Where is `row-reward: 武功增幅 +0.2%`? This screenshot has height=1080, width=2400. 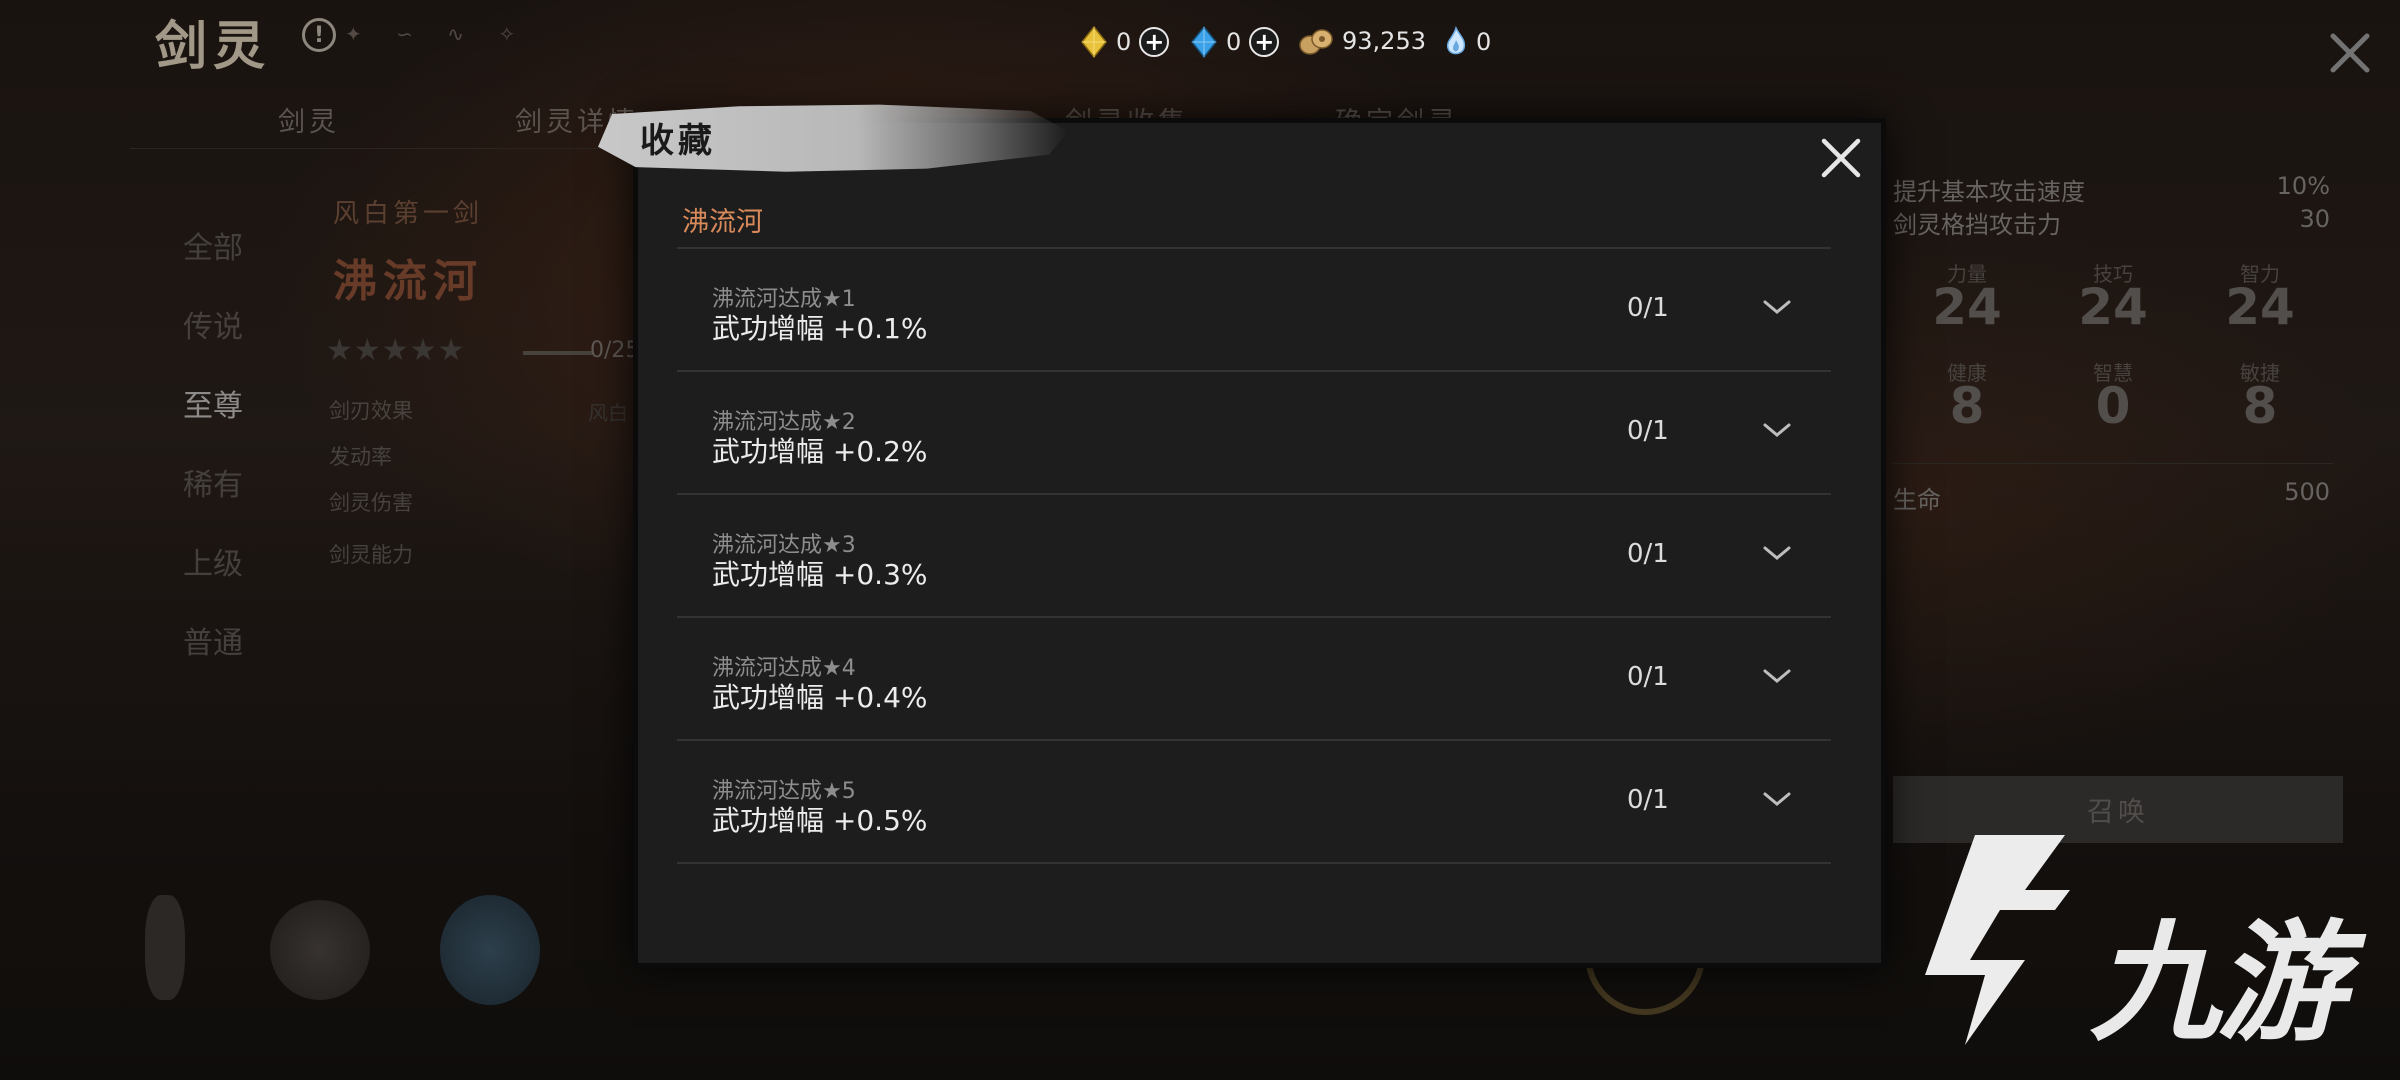
row-reward: 武功增幅 +0.2% is located at coordinates (820, 451).